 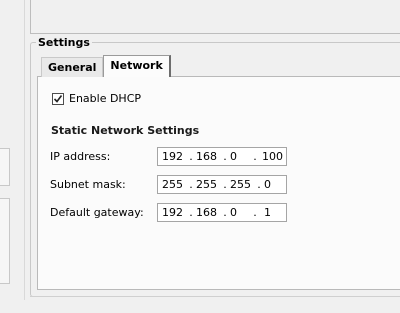 What do you see at coordinates (24, 150) in the screenshot?
I see `left-divider` at bounding box center [24, 150].